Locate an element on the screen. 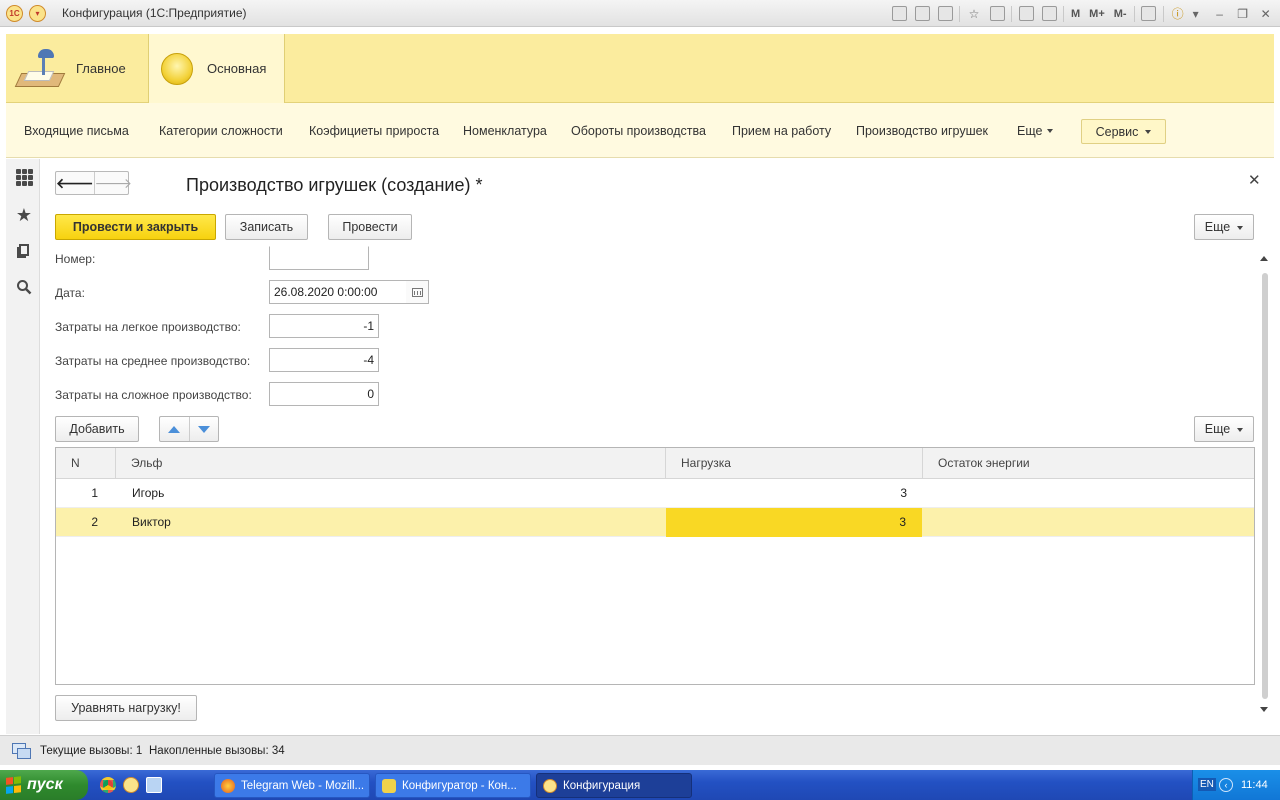 This screenshot has width=1280, height=800. start-label: пуск is located at coordinates (45, 784).